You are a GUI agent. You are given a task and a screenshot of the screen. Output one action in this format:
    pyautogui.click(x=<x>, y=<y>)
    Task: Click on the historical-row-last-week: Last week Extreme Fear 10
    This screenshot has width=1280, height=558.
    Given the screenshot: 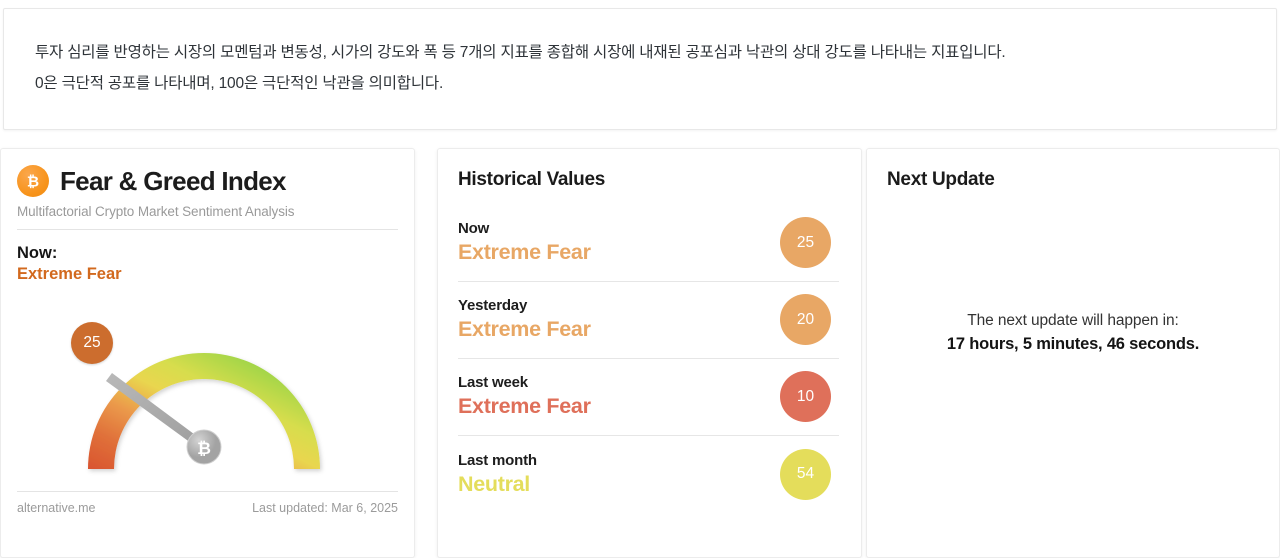 What is the action you would take?
    pyautogui.click(x=648, y=397)
    